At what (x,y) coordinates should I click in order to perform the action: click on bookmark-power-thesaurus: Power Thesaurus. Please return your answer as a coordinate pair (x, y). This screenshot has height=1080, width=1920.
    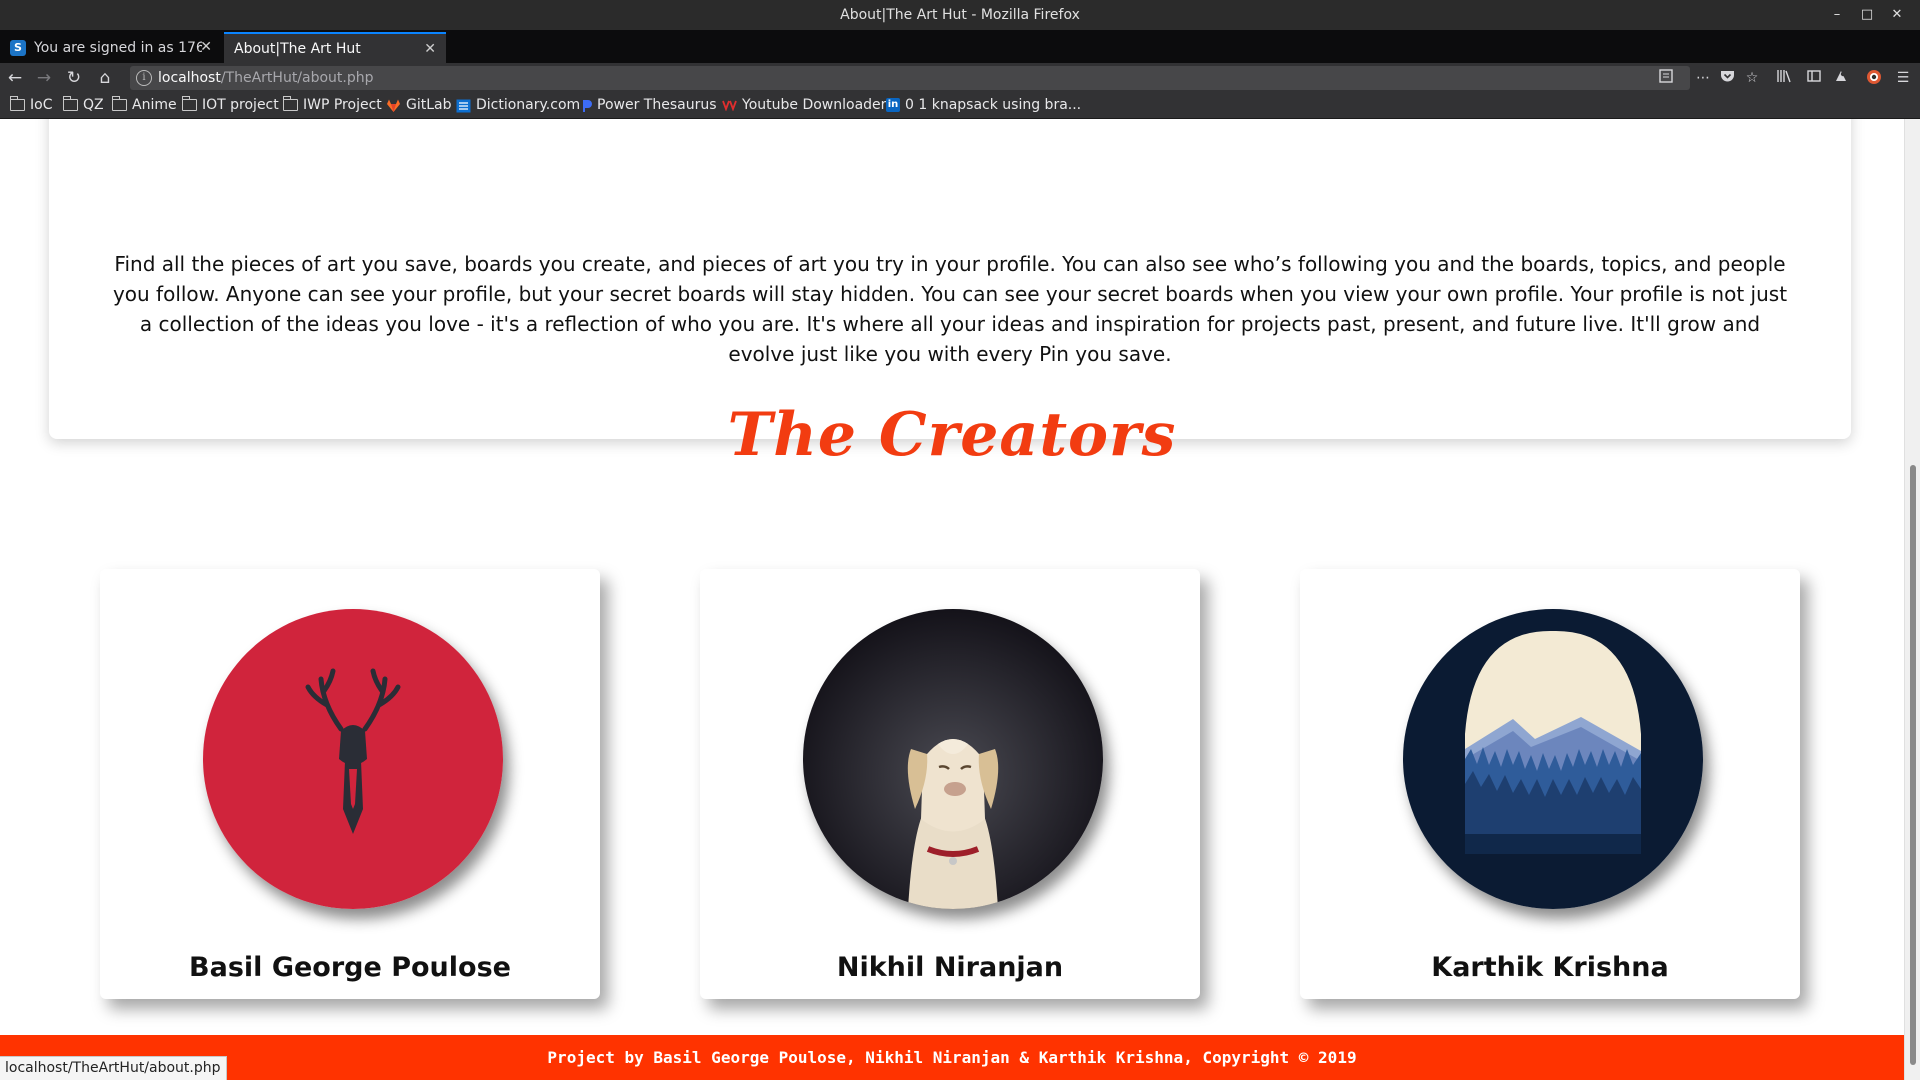
    Looking at the image, I should click on (649, 105).